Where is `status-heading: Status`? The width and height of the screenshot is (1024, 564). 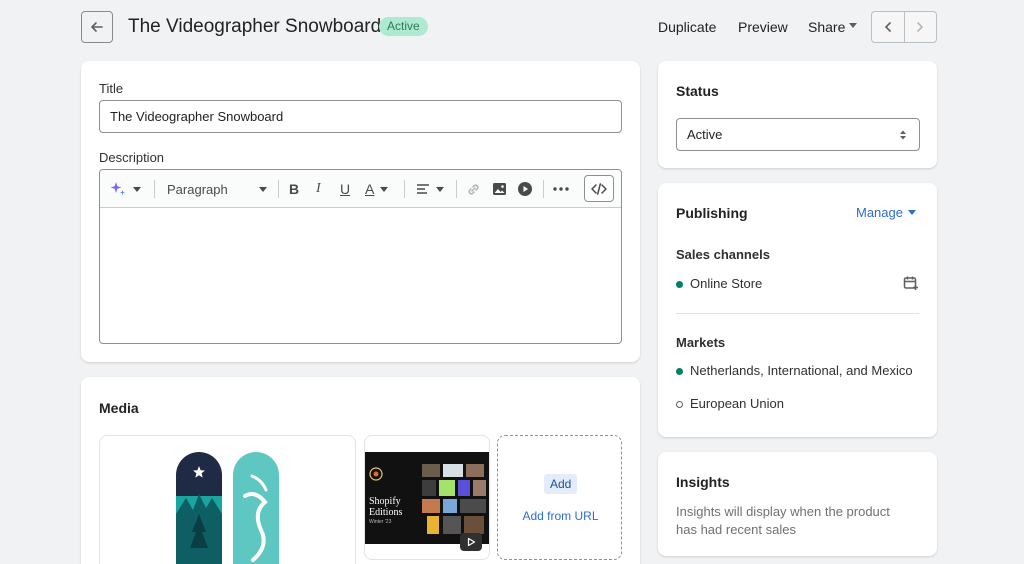 status-heading: Status is located at coordinates (697, 91).